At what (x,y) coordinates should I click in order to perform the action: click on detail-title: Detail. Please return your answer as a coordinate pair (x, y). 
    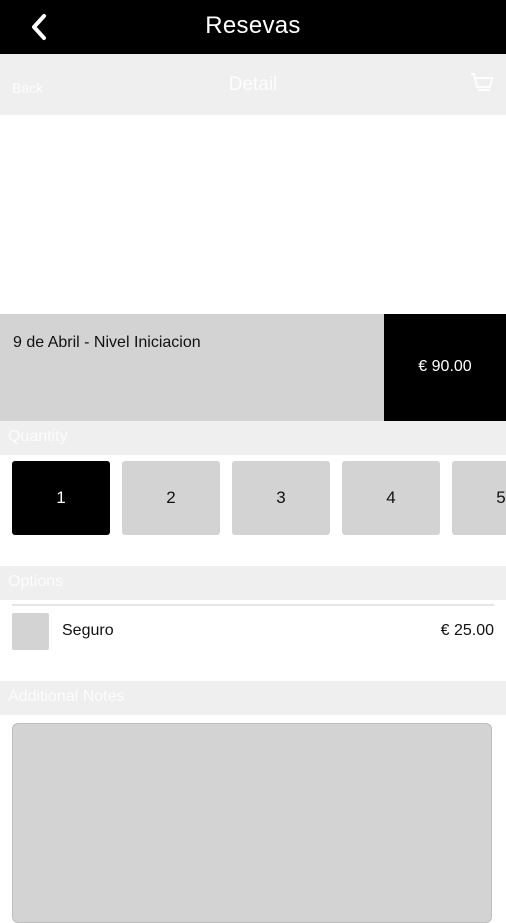
    Looking at the image, I should click on (253, 84).